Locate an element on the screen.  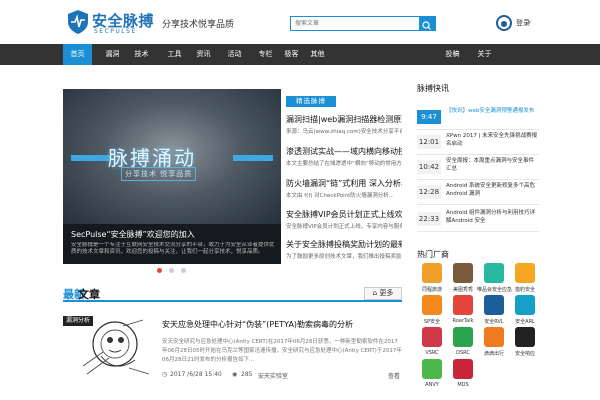
news-text: XPwn 2017 | 未来安全先锋挑战赛报名启动 is located at coordinates (492, 140).